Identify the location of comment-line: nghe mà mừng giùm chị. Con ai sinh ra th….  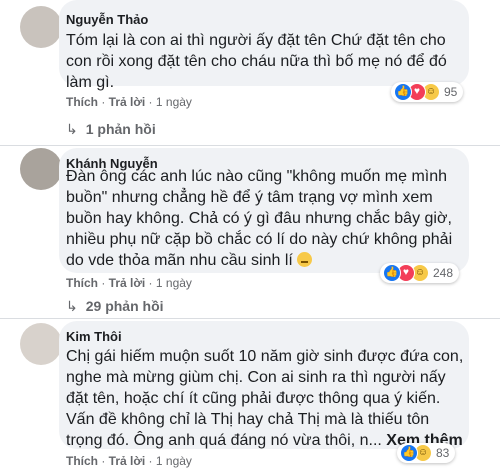
(256, 377).